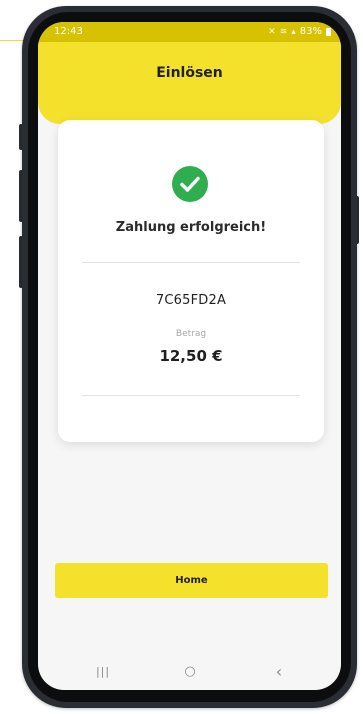  I want to click on home-button: Home, so click(191, 580).